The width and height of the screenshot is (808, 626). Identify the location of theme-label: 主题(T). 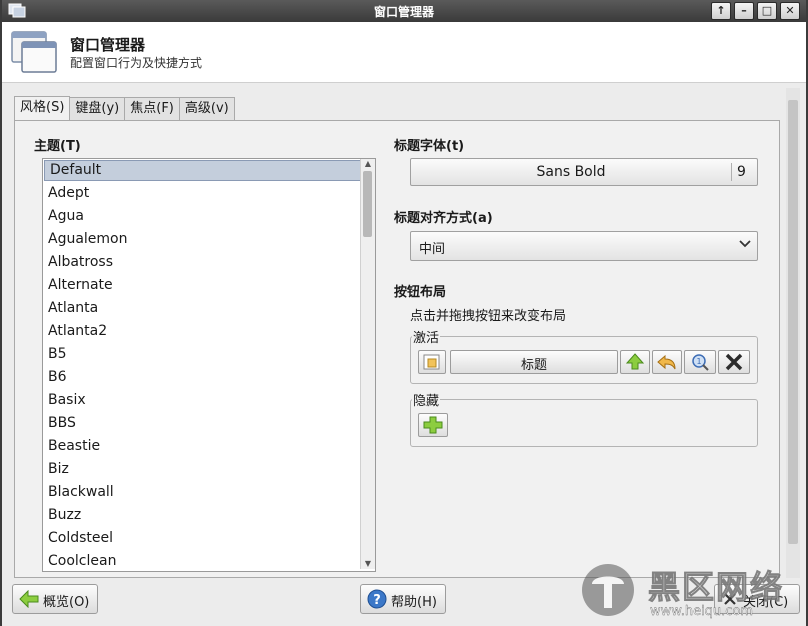
(57, 146).